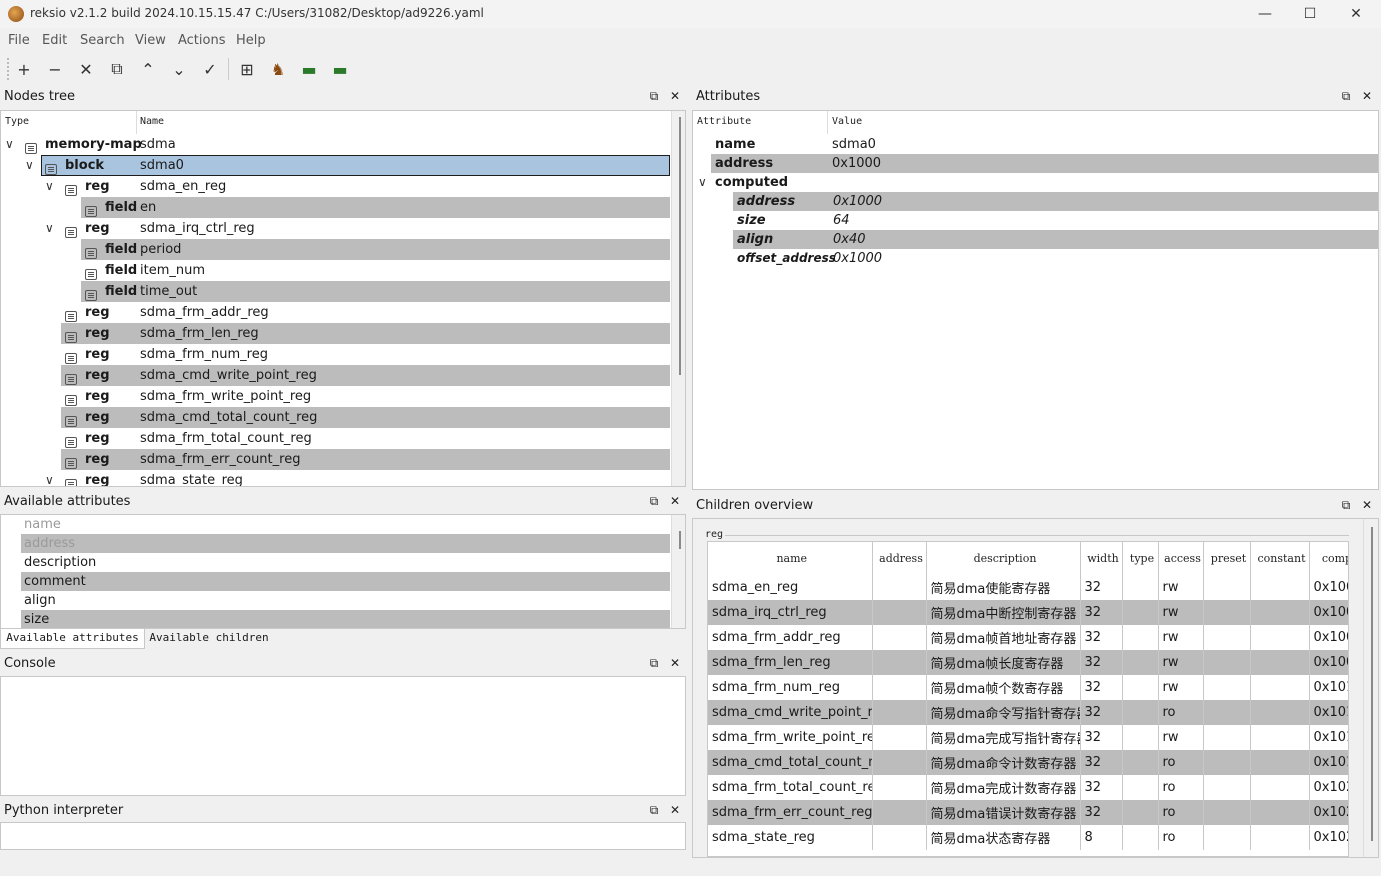 The height and width of the screenshot is (876, 1381). I want to click on table-cell: sdma_frm_total_count_reg, so click(790, 787).